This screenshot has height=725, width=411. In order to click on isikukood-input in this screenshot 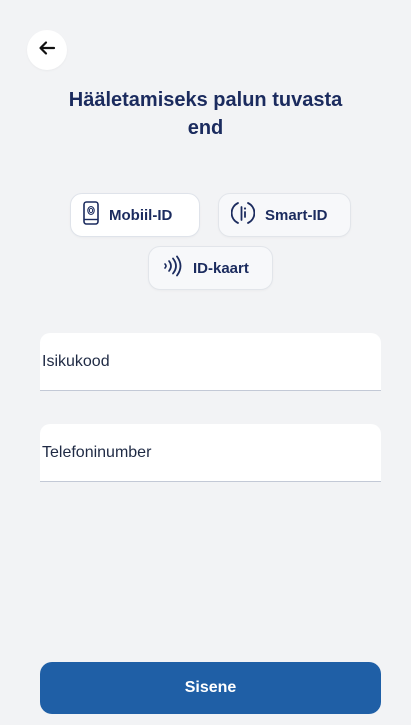, I will do `click(211, 361)`.